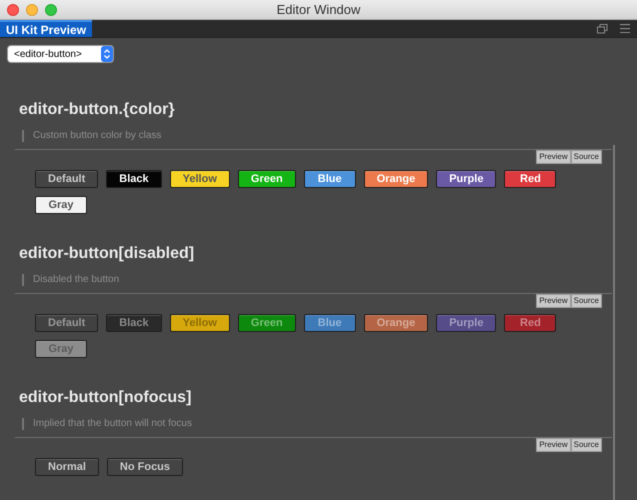  Describe the element at coordinates (46, 28) in the screenshot. I see `tab: UI Kit Preview` at that location.